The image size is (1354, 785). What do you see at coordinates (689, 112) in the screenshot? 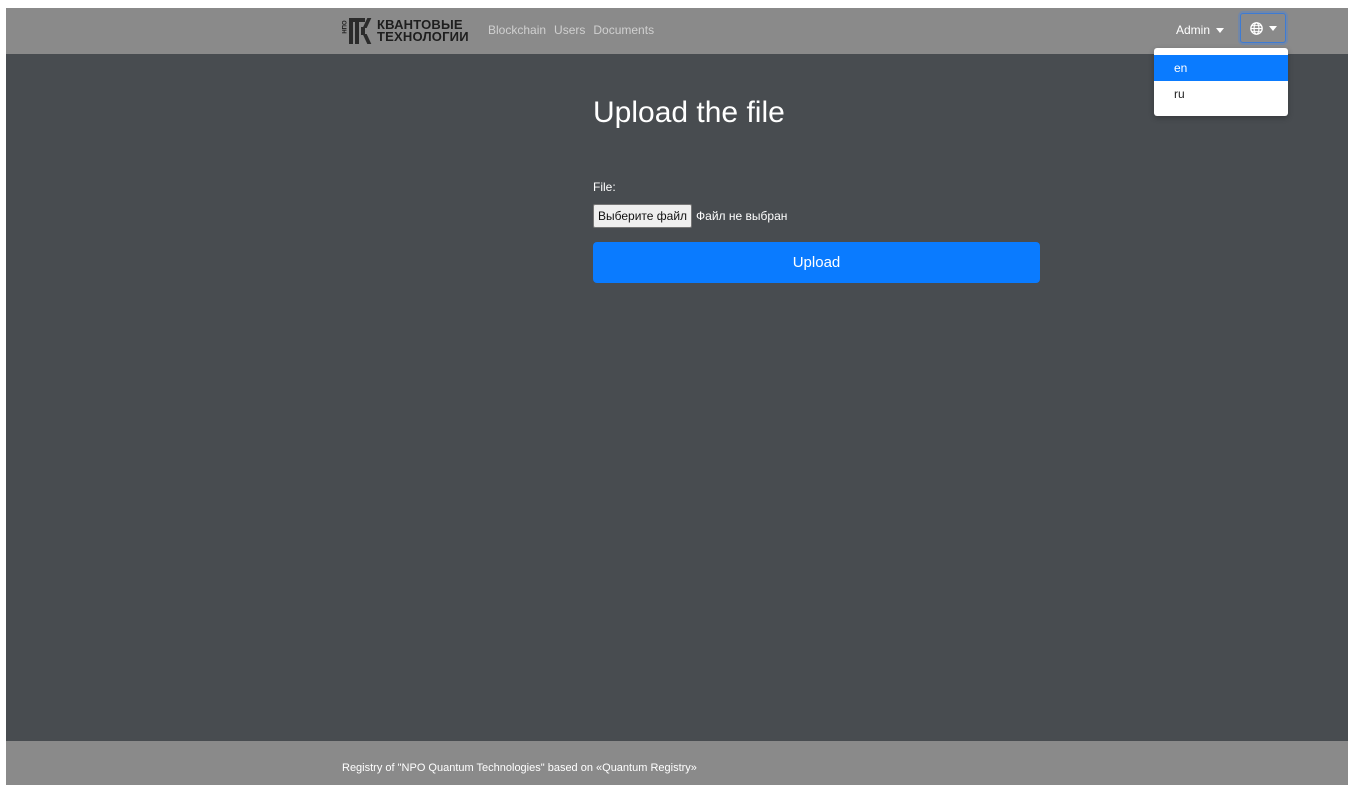
I see `page-title: Upload the file` at bounding box center [689, 112].